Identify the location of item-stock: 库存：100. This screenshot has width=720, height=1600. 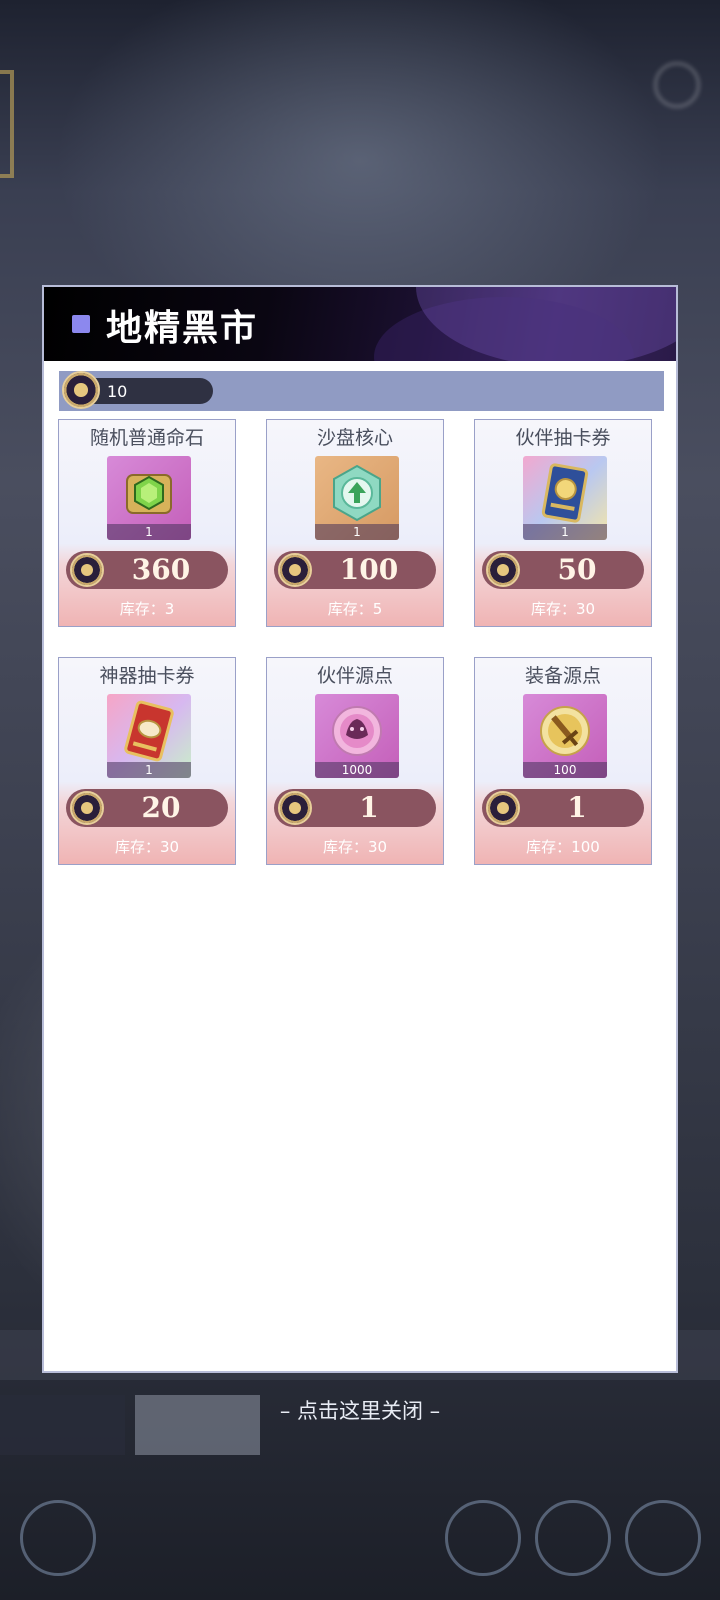
(563, 847).